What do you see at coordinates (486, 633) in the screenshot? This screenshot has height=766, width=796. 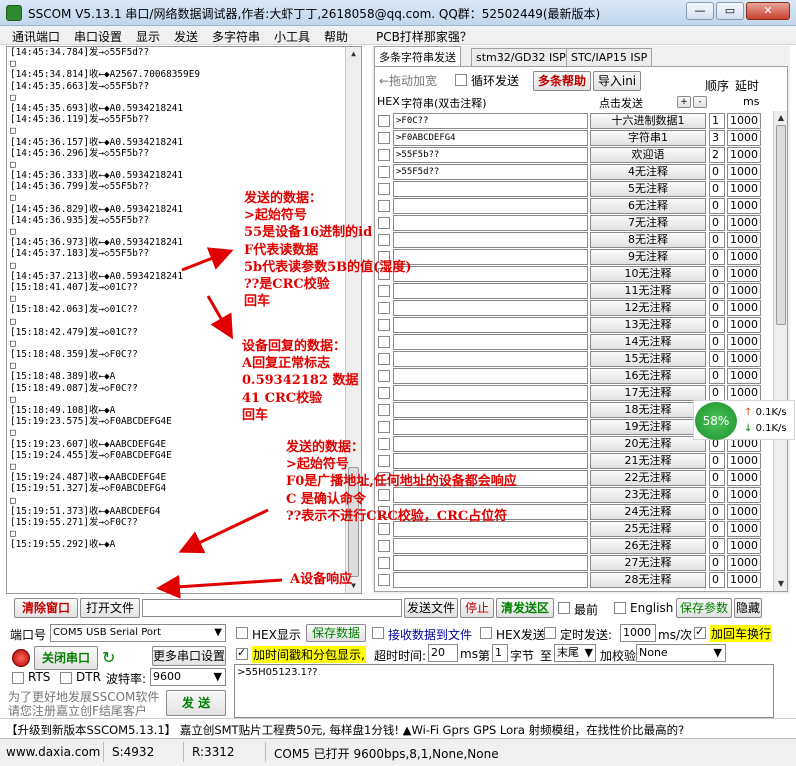 I see `hex-send-checkbox` at bounding box center [486, 633].